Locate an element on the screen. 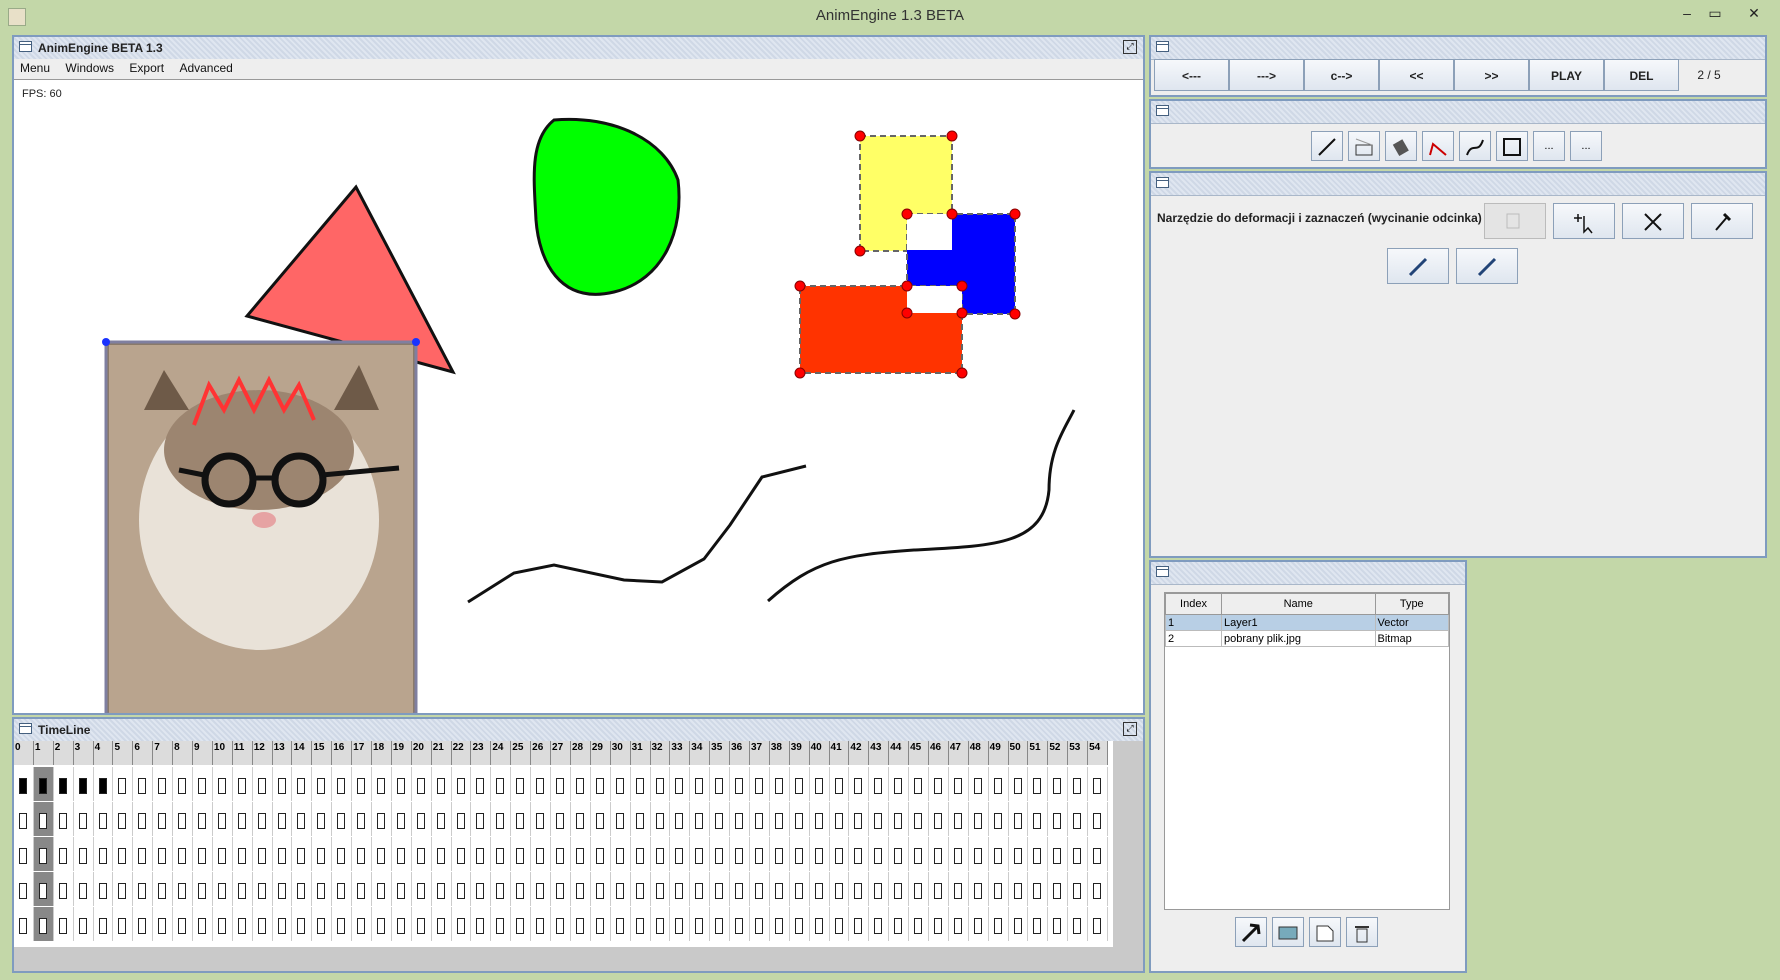  timeline-frame-number: 10 is located at coordinates (222, 753).